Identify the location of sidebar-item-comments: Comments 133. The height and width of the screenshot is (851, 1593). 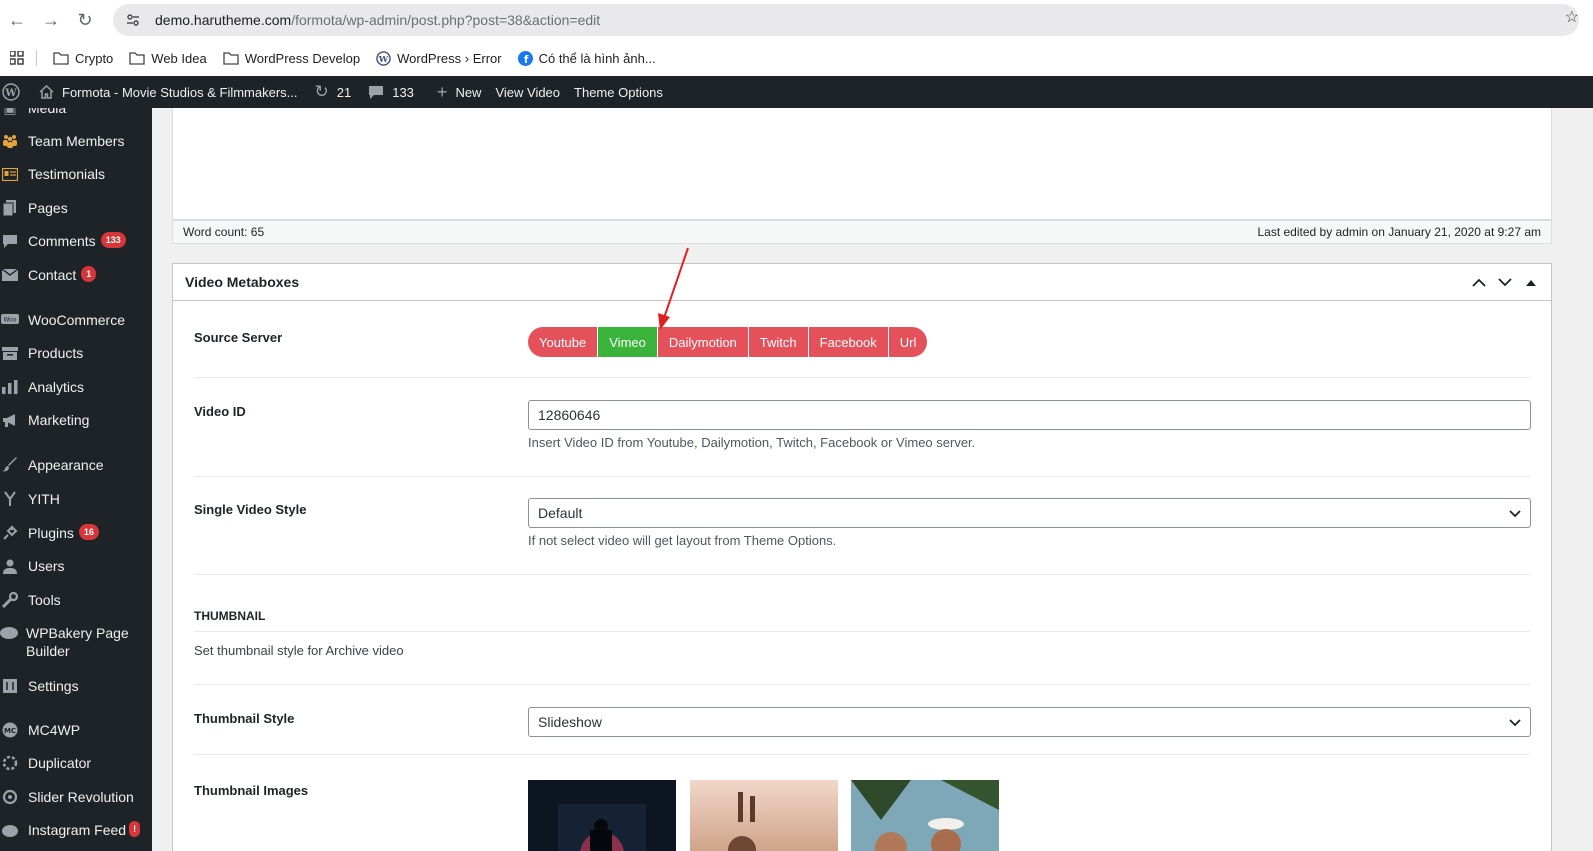
(76, 241).